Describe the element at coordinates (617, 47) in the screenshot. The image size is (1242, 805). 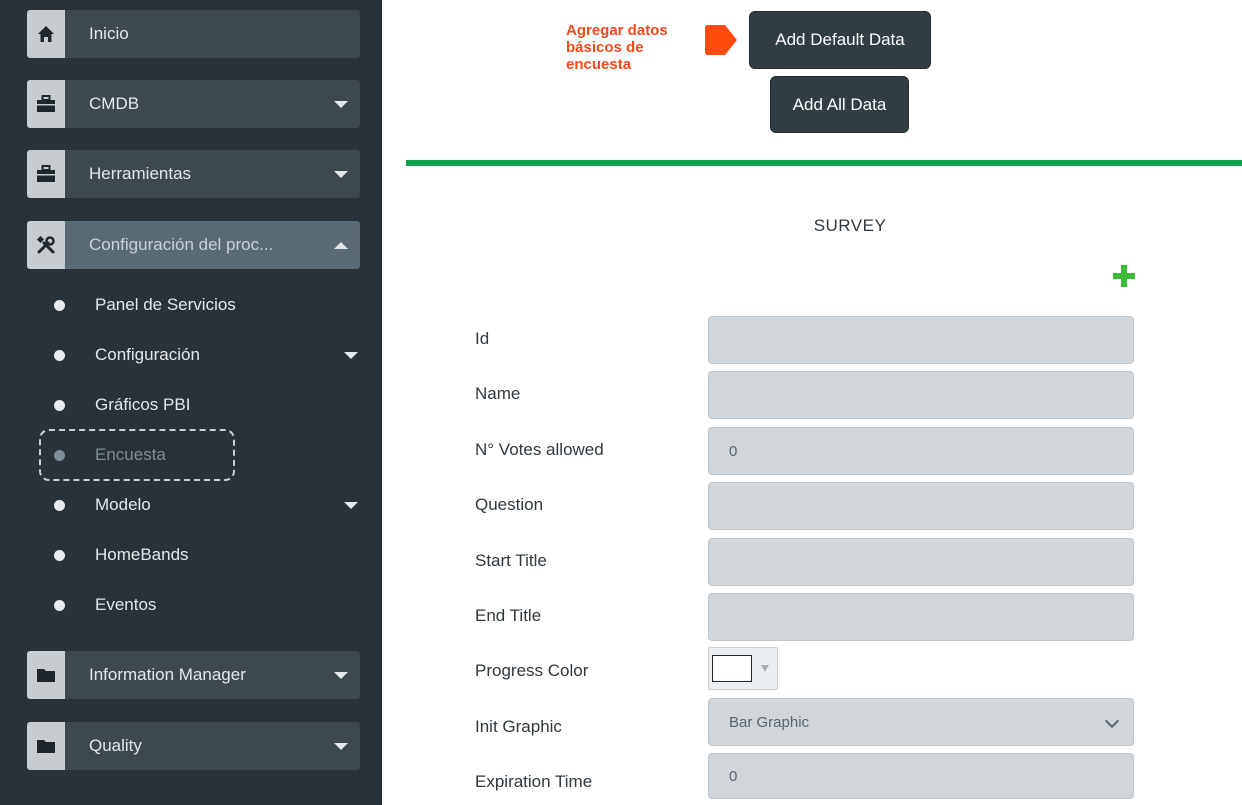
I see `annotation-text: Agregar datos básicos de encuesta` at that location.